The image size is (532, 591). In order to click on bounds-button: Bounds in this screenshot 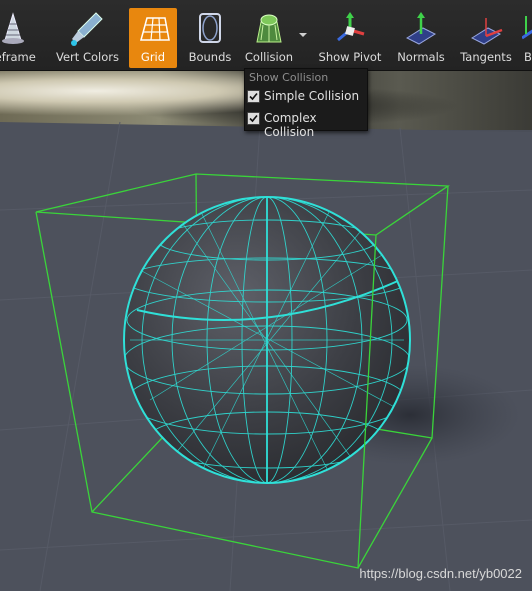, I will do `click(210, 38)`.